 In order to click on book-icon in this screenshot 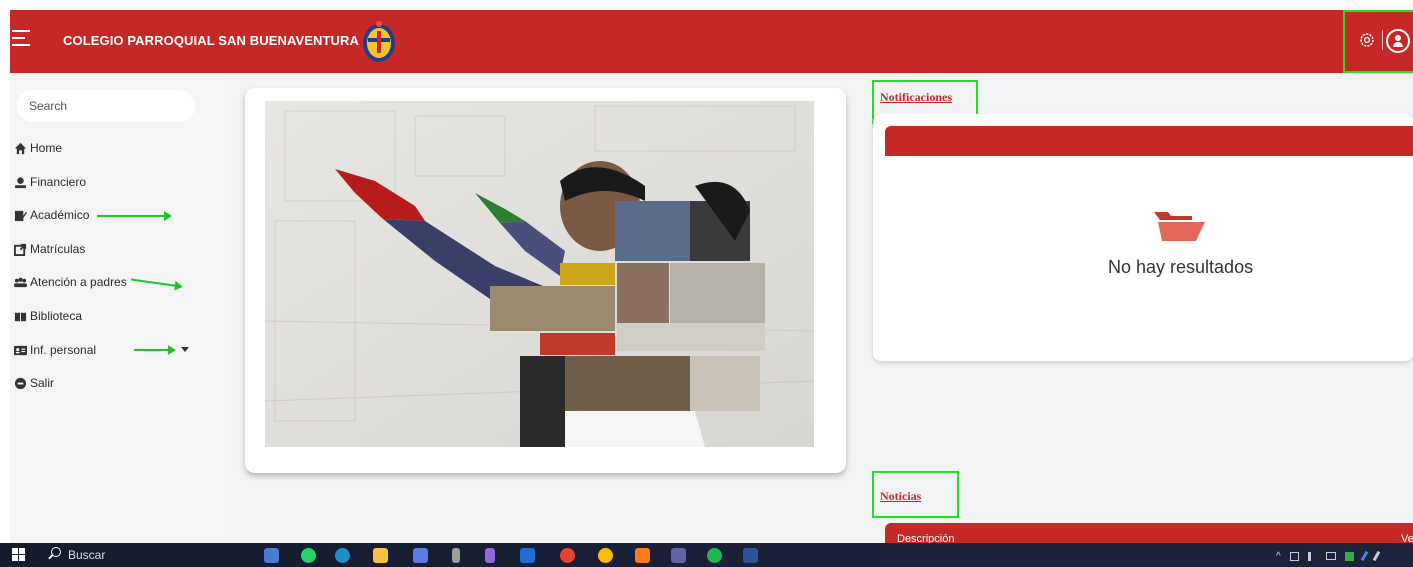, I will do `click(20, 316)`.